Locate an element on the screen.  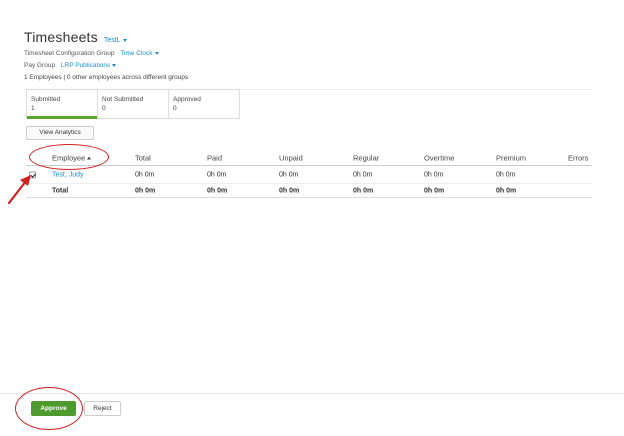
sort-ascending-icon is located at coordinates (89, 158).